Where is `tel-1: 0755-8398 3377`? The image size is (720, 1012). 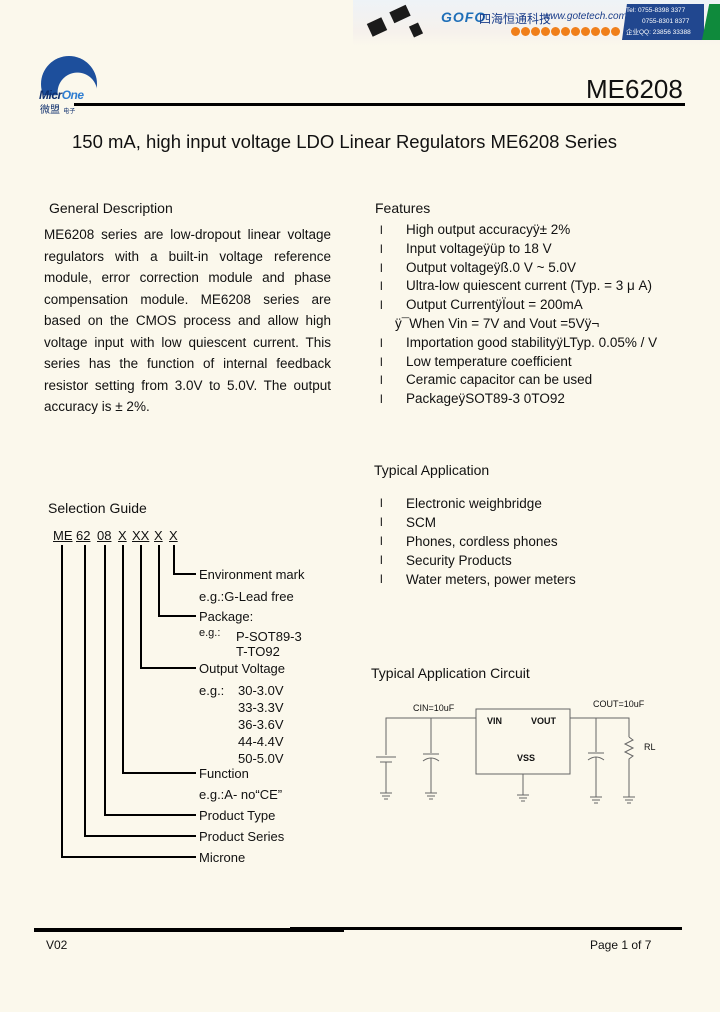 tel-1: 0755-8398 3377 is located at coordinates (661, 10).